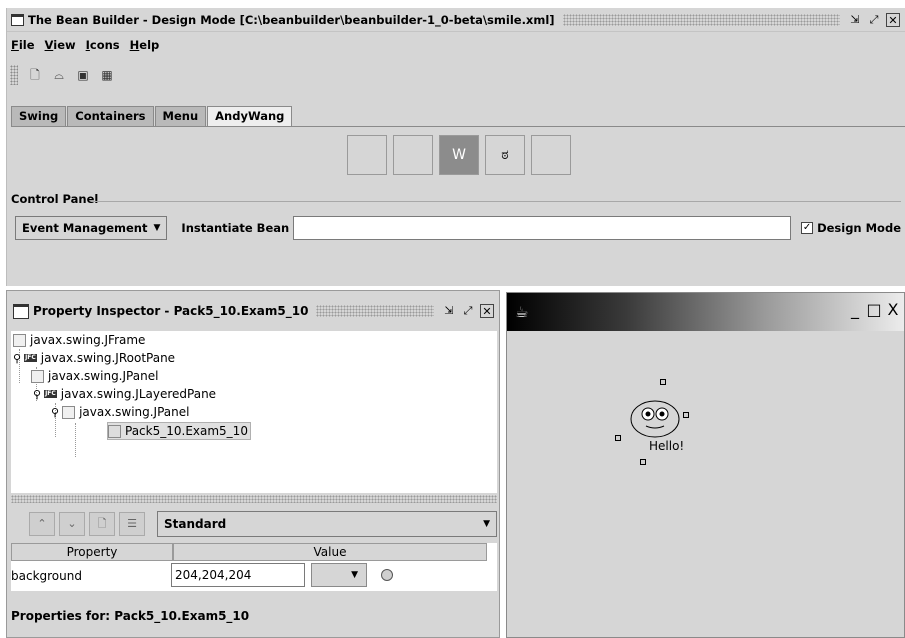 This screenshot has width=905, height=638. Describe the element at coordinates (132, 524) in the screenshot. I see `list-icon: ☰` at that location.